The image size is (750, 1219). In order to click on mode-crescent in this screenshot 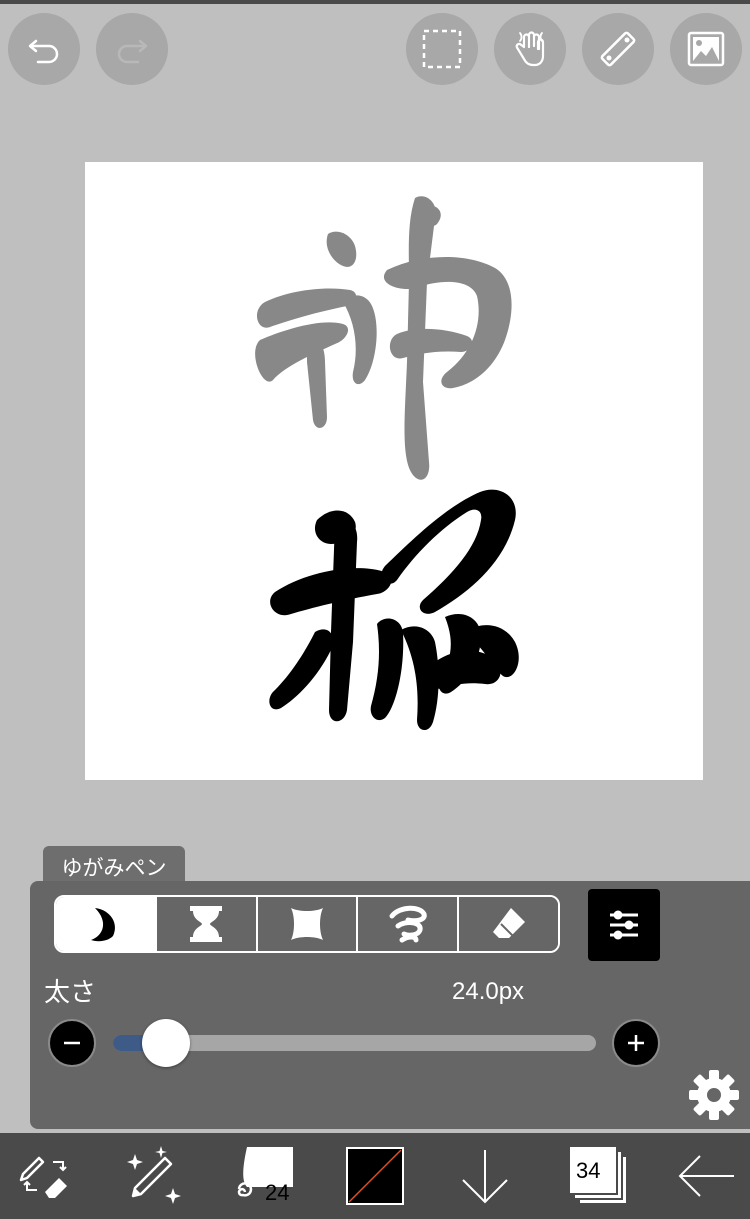, I will do `click(106, 924)`.